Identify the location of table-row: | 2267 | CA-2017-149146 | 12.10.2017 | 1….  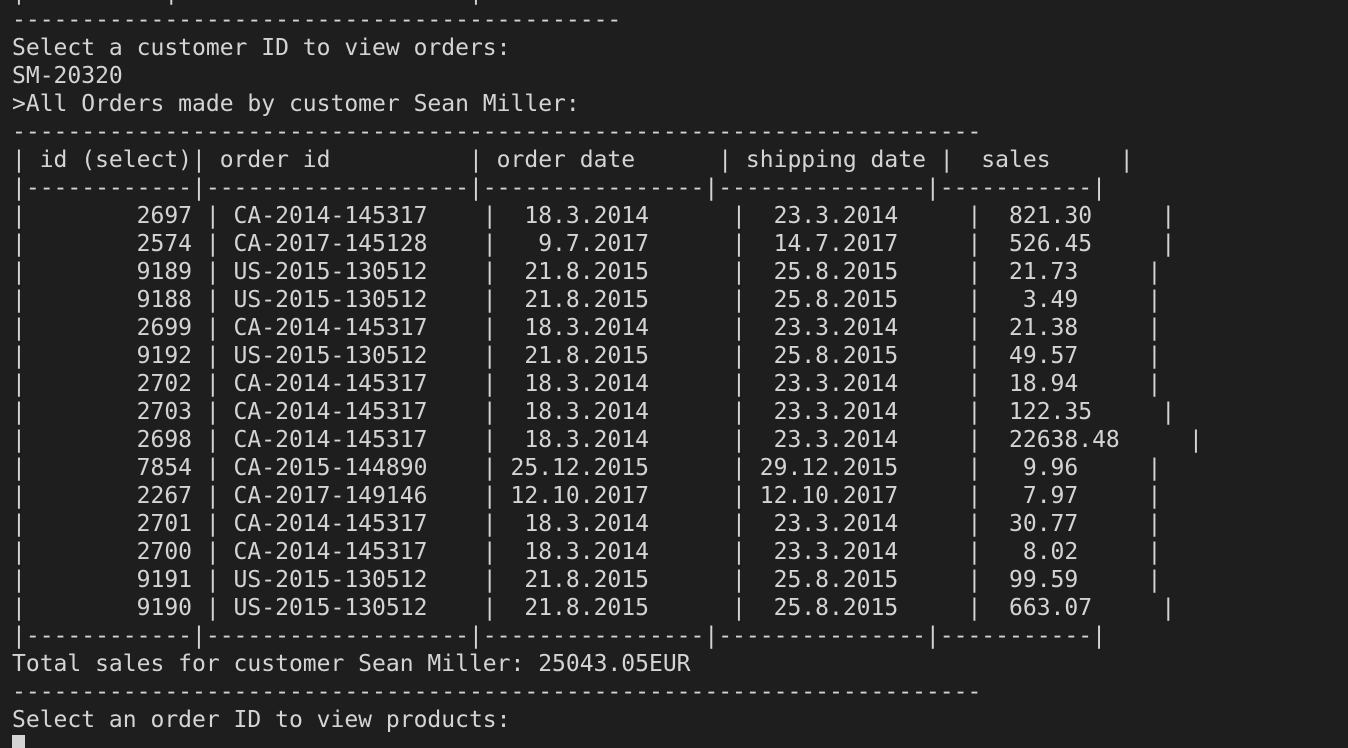
(587, 496).